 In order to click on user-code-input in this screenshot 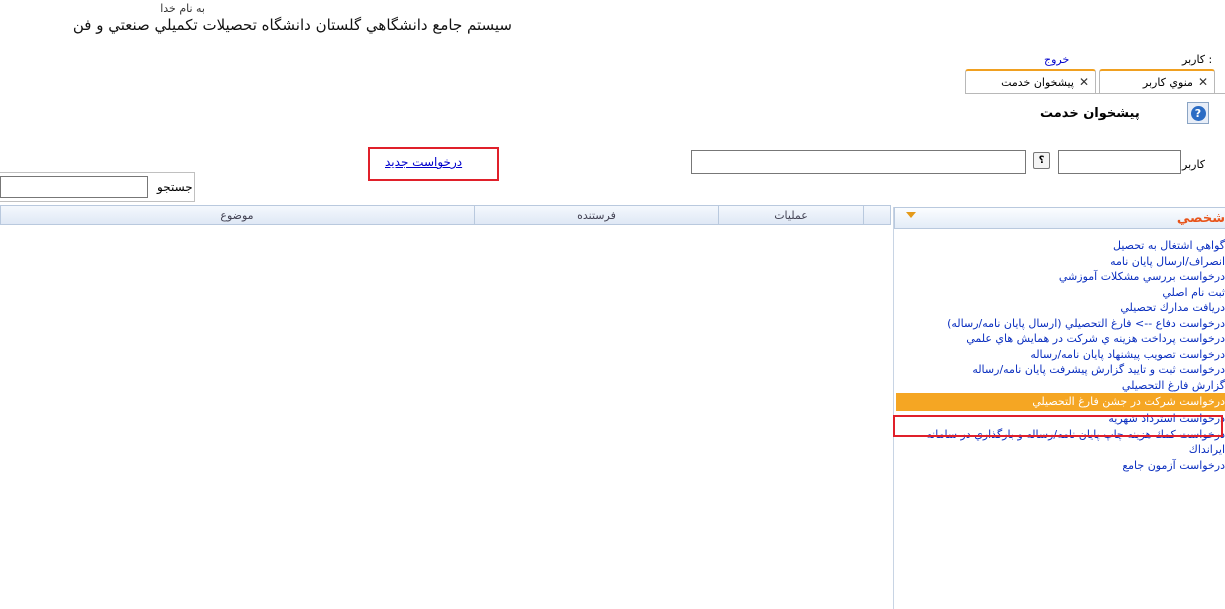, I will do `click(1119, 162)`.